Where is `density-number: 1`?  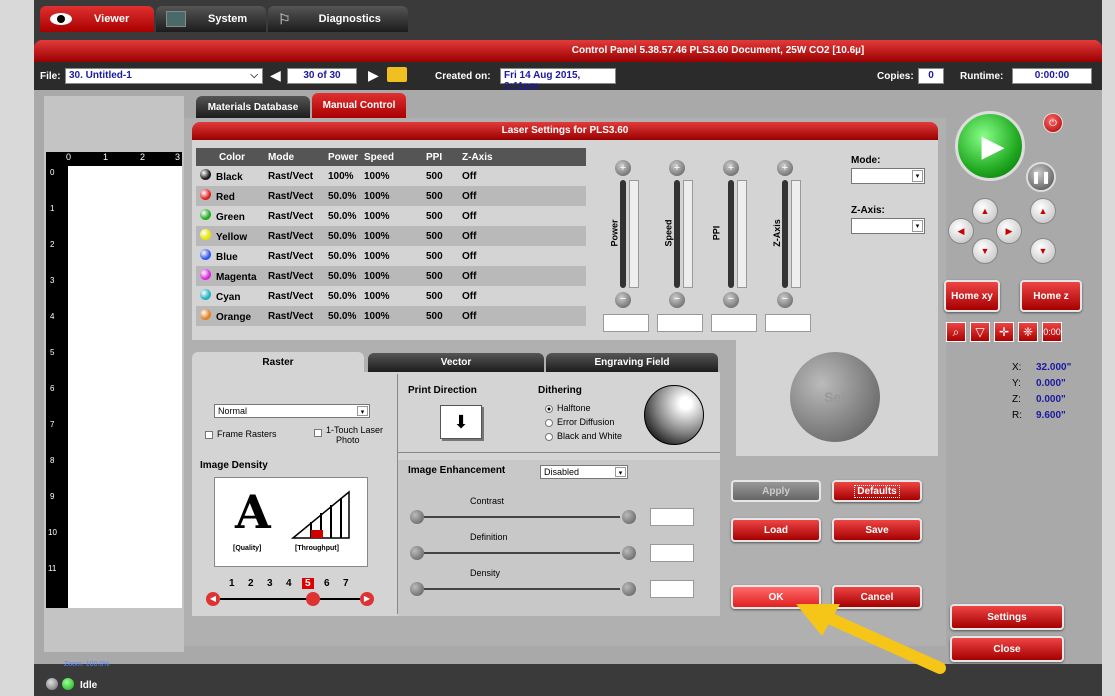
density-number: 1 is located at coordinates (232, 583).